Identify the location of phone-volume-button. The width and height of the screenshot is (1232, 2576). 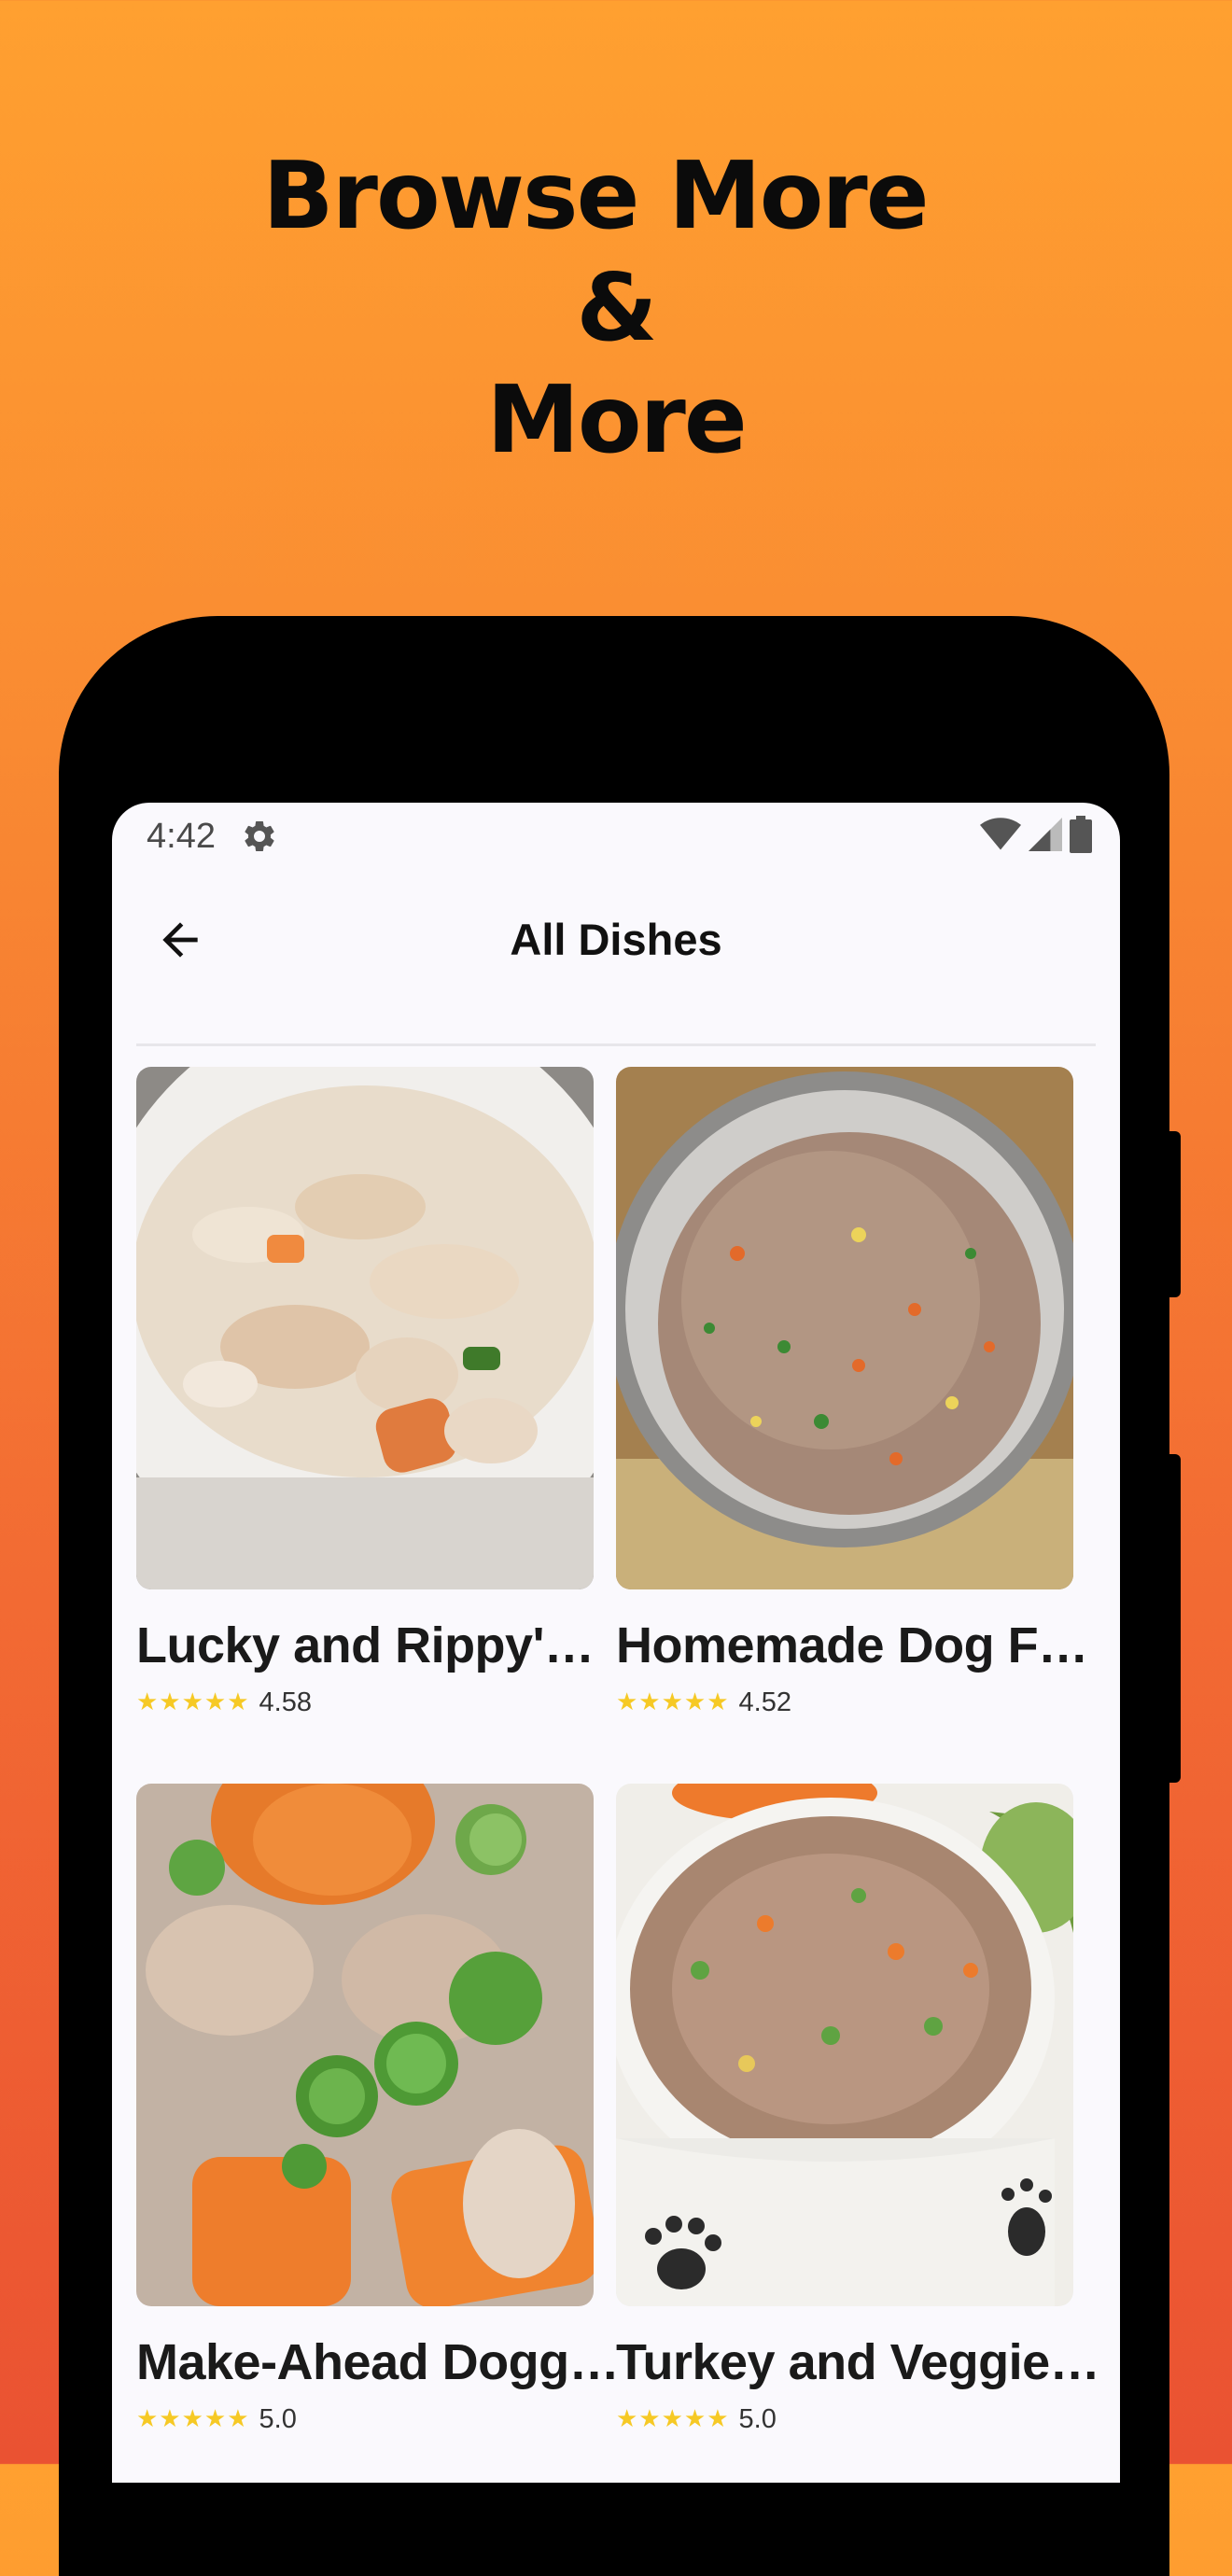
(1174, 1618).